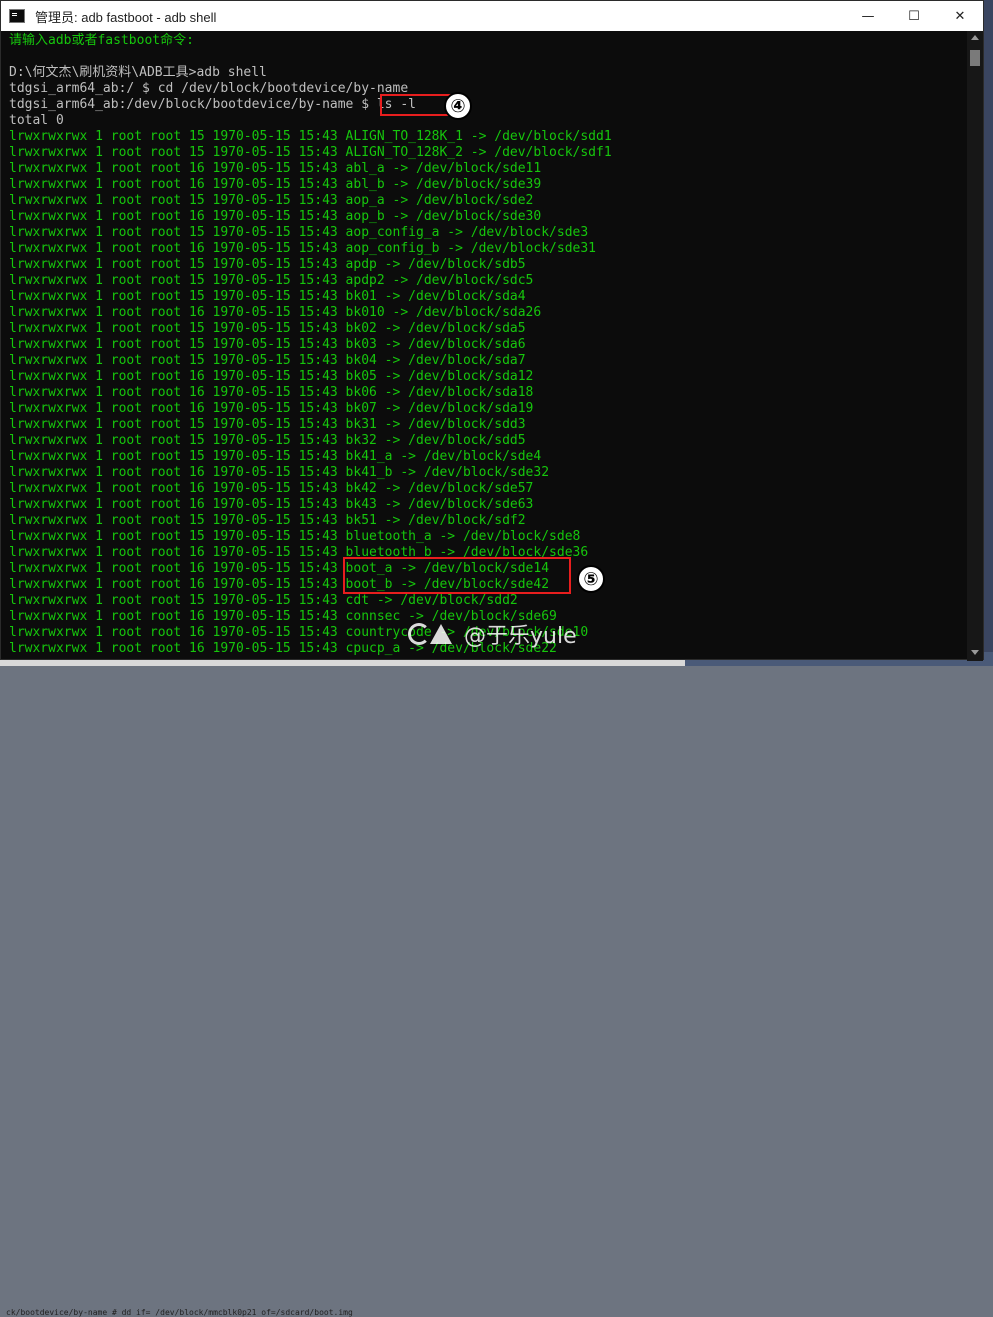 This screenshot has height=1317, width=993. I want to click on vertical-scrollbar, so click(975, 346).